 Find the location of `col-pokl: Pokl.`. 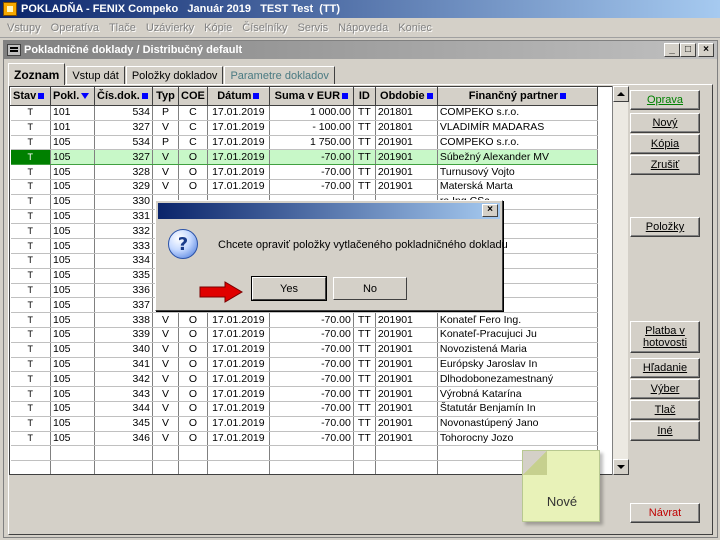

col-pokl: Pokl. is located at coordinates (72, 96).